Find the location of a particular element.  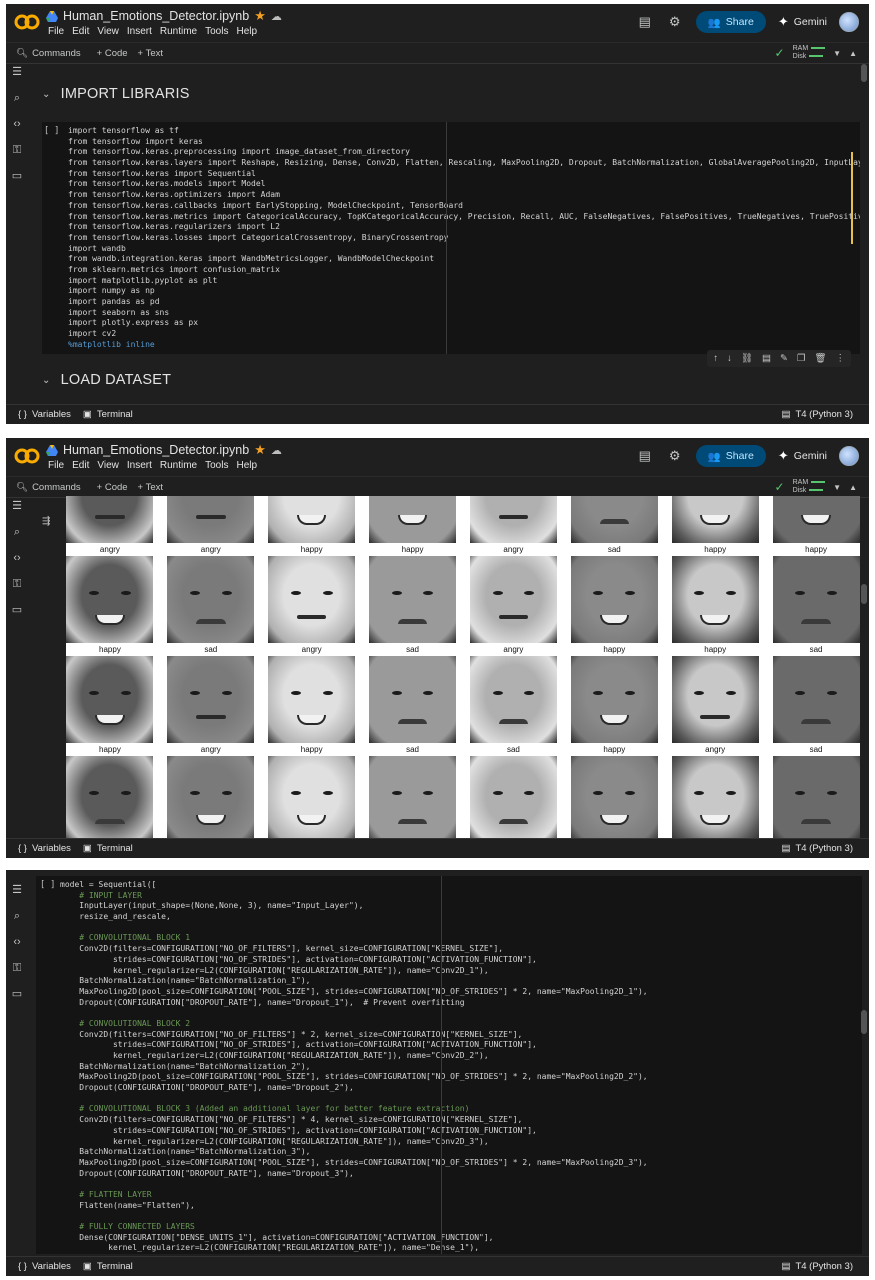

move-down-icon: ↓ is located at coordinates (729, 358).